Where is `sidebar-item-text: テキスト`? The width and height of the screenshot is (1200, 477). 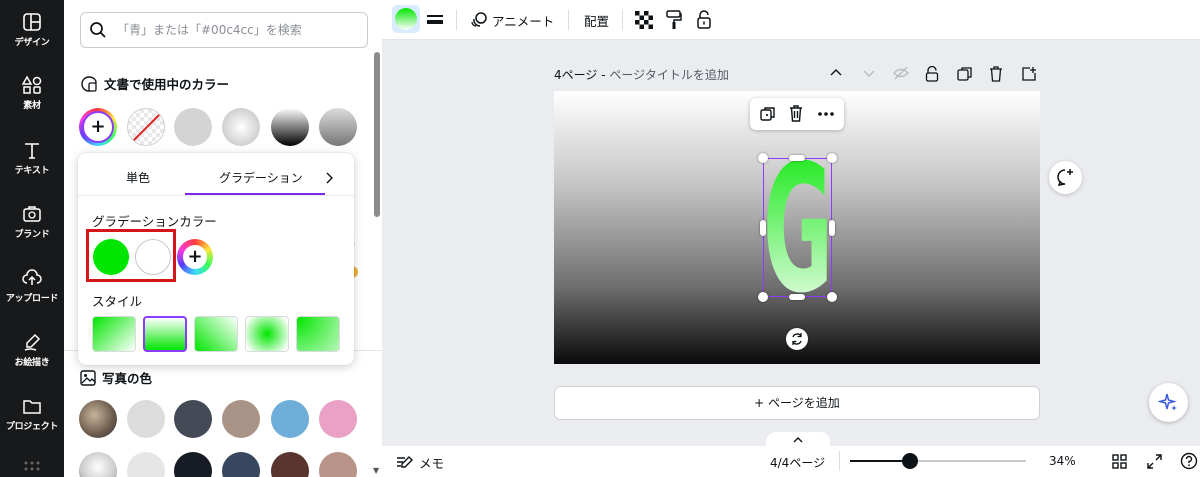 sidebar-item-text: テキスト is located at coordinates (32, 170).